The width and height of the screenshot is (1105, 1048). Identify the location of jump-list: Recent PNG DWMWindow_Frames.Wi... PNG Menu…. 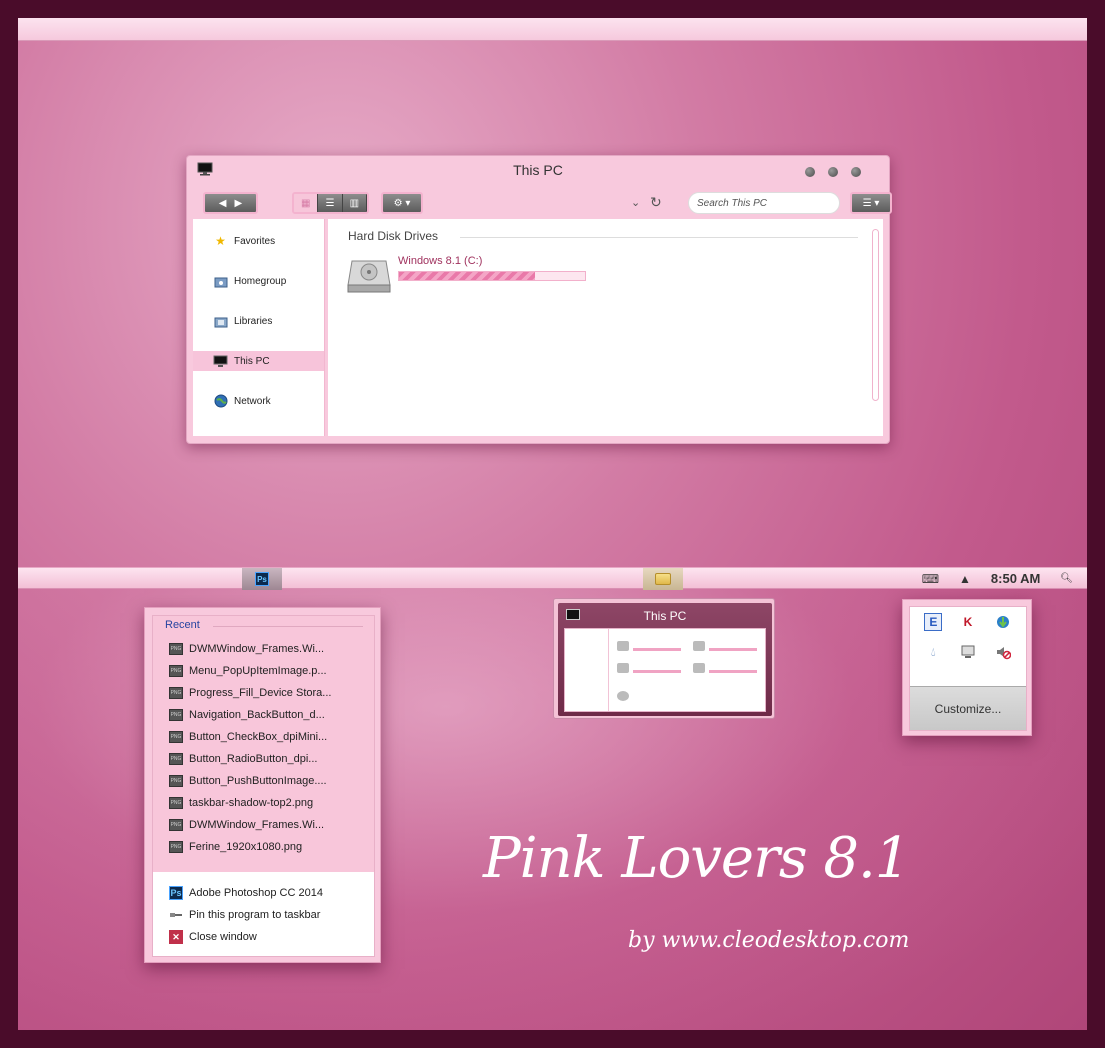
(262, 785).